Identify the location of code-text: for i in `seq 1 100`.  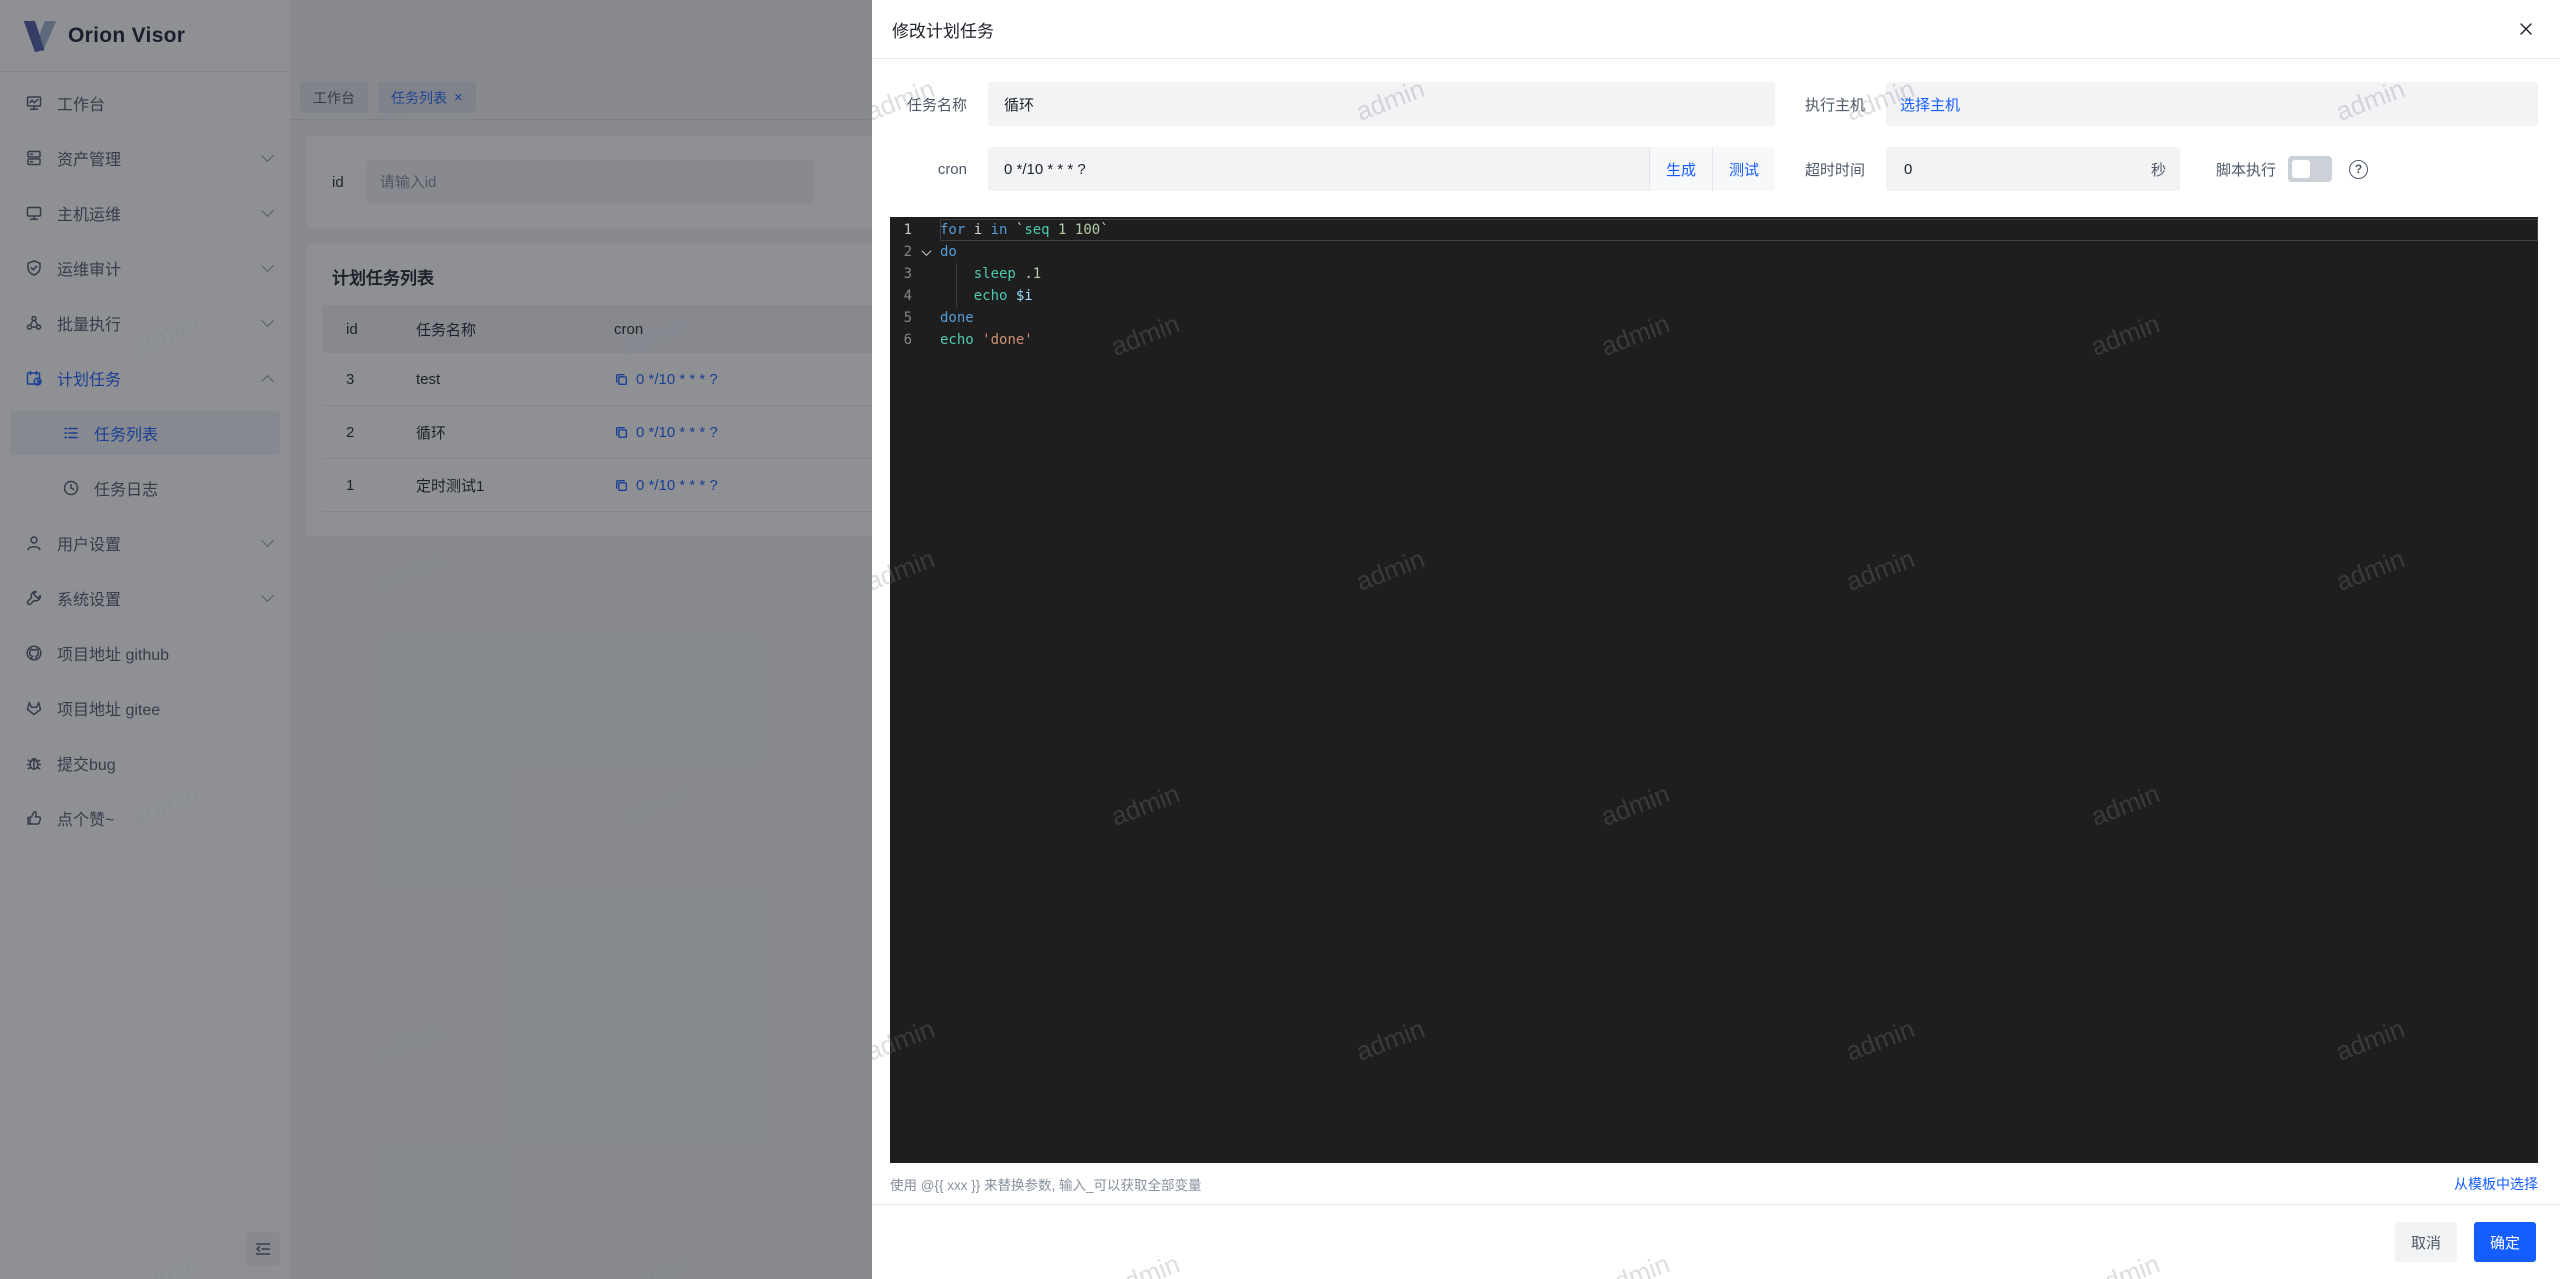
(1739, 230).